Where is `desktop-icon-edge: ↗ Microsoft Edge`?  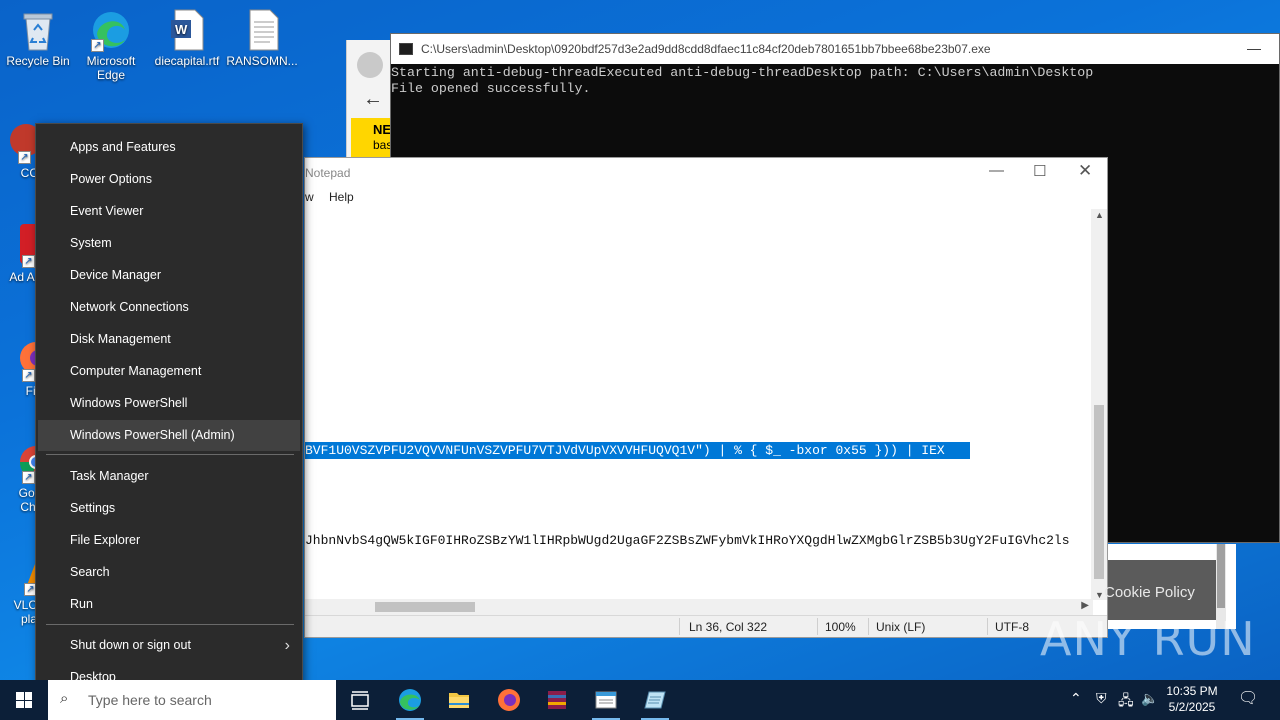 desktop-icon-edge: ↗ Microsoft Edge is located at coordinates (111, 45).